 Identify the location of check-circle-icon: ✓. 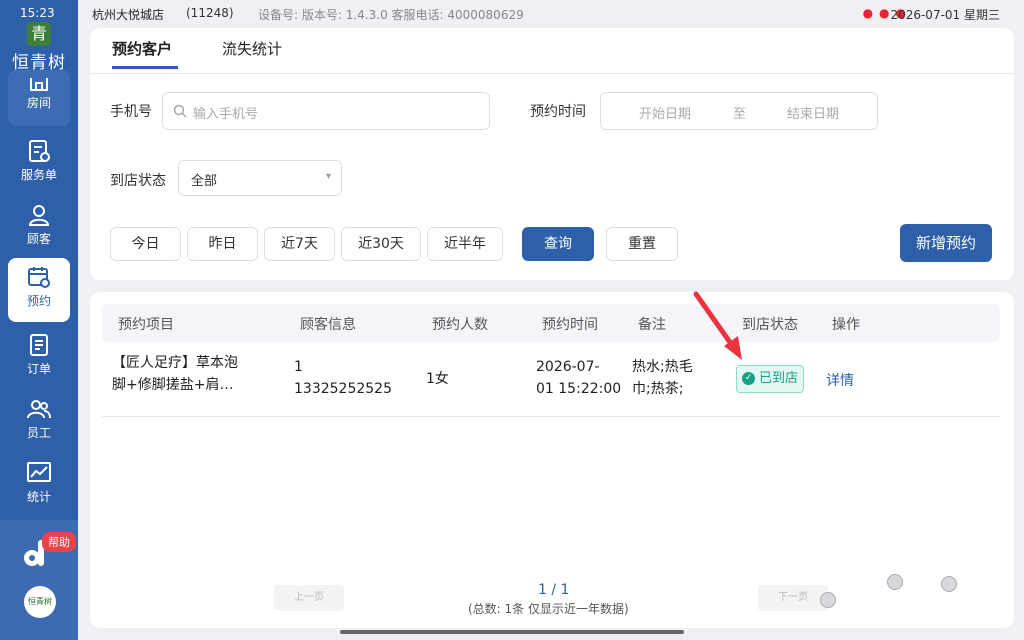
(748, 378).